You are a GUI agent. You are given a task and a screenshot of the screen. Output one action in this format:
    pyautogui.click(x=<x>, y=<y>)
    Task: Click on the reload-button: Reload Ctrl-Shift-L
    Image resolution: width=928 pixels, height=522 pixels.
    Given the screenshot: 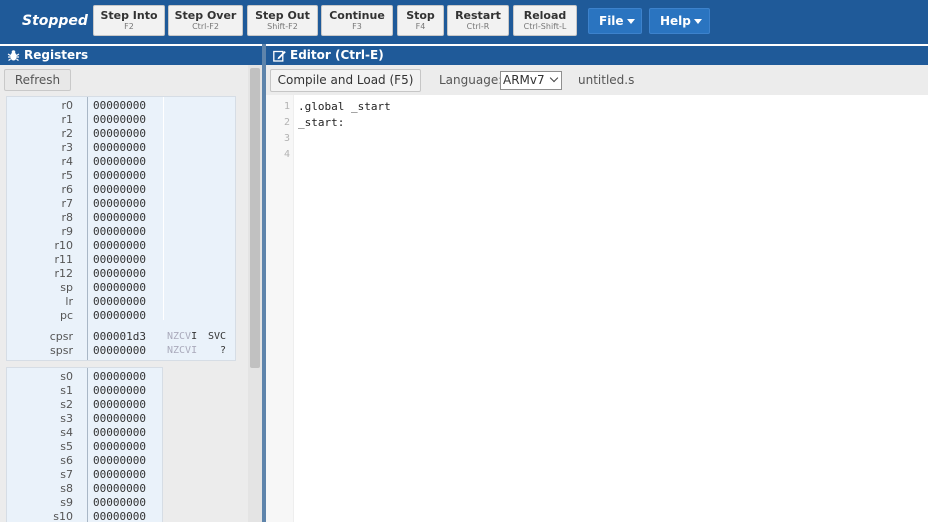 What is the action you would take?
    pyautogui.click(x=545, y=20)
    